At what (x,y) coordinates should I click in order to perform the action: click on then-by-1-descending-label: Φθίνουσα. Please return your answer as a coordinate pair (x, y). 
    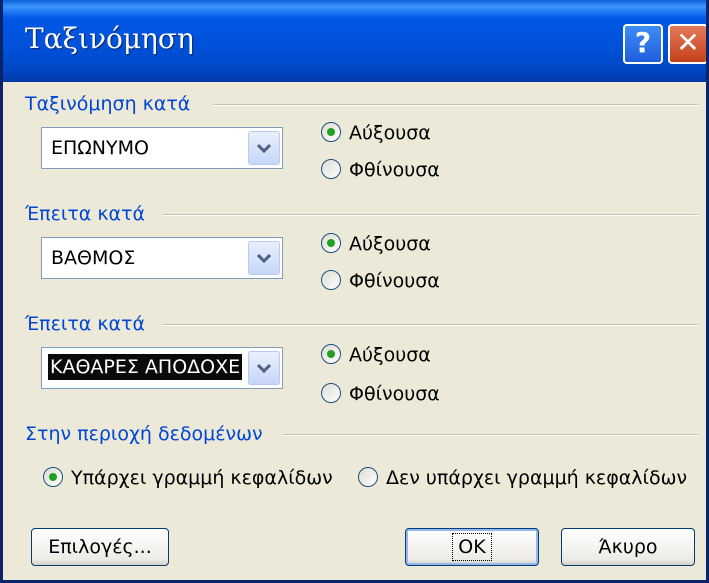
    Looking at the image, I should click on (394, 281).